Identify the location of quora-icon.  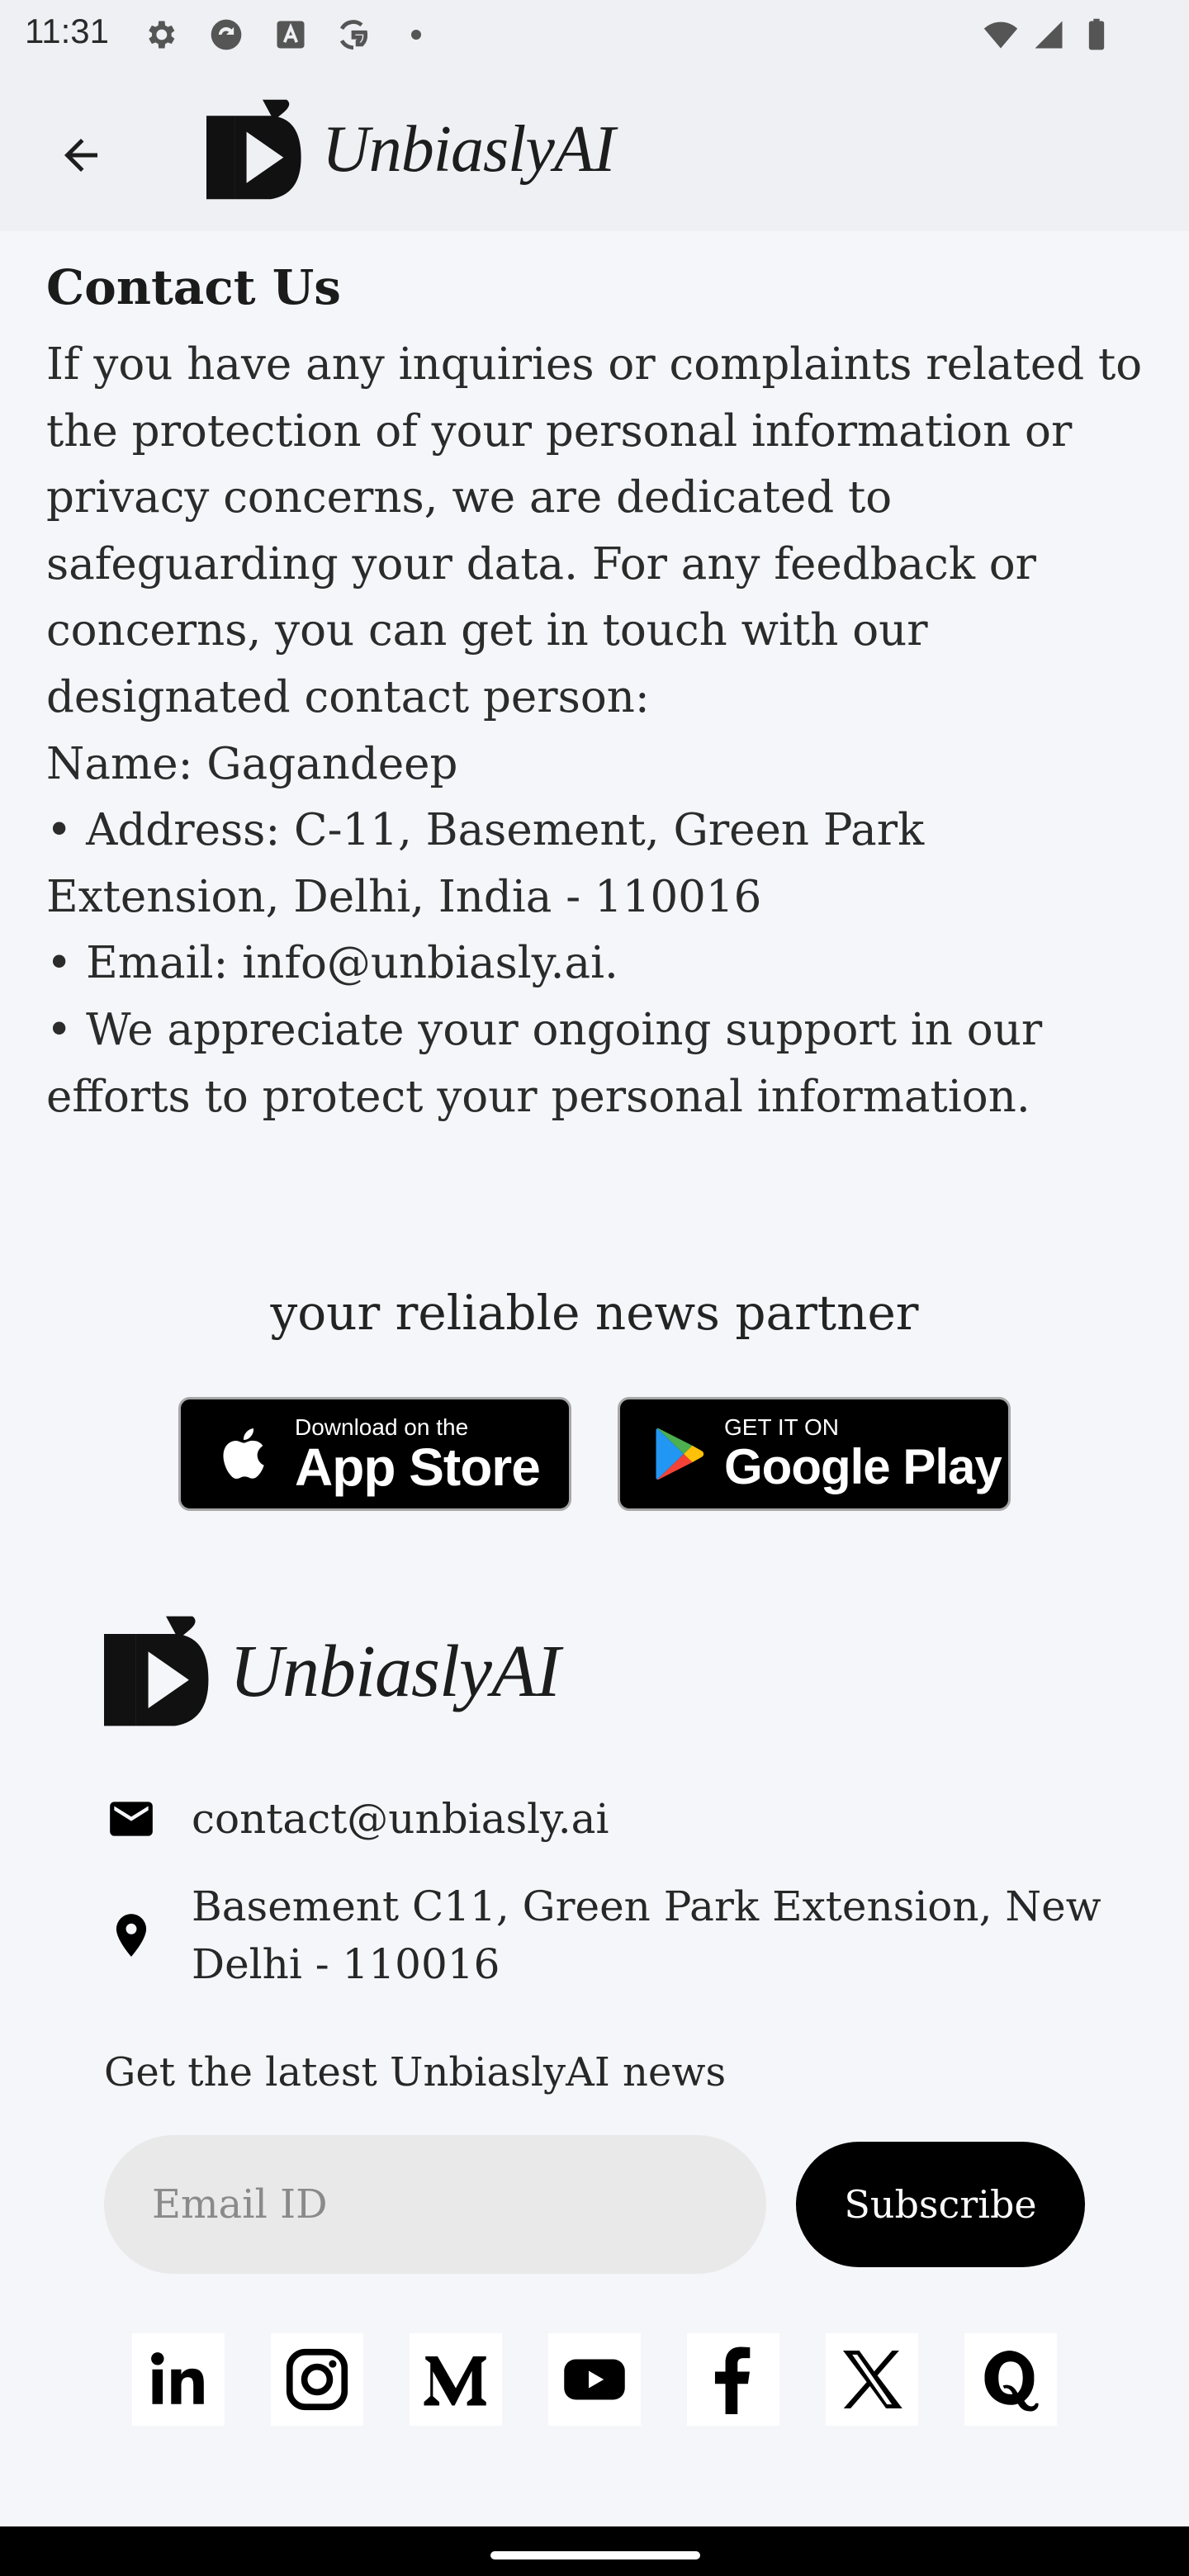
(1011, 2381).